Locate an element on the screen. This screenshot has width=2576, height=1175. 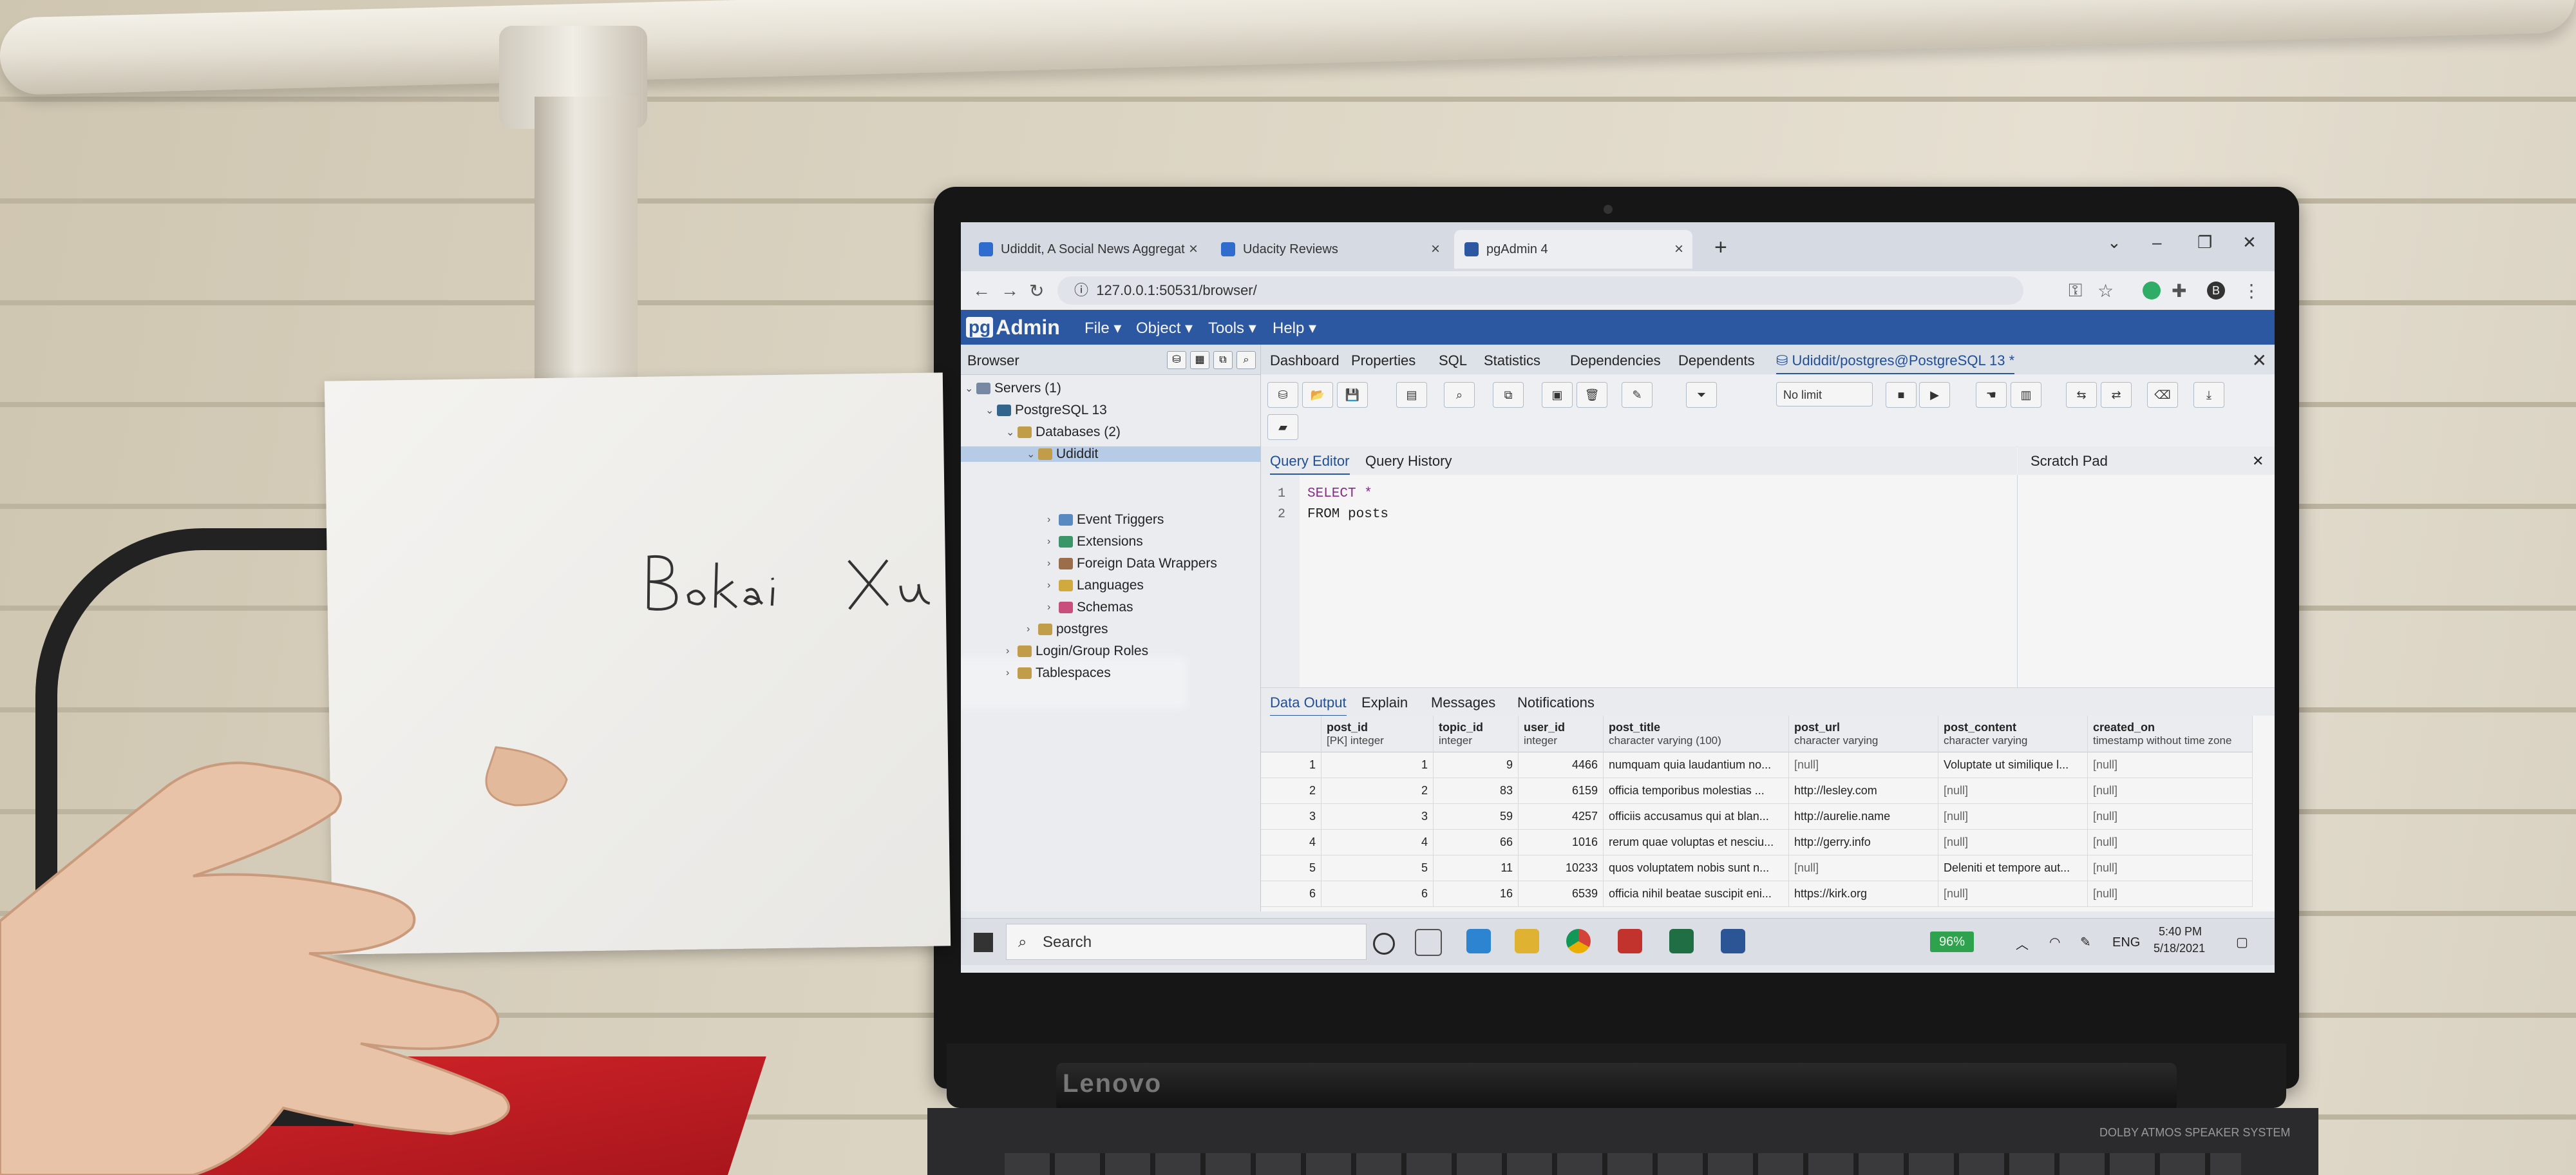
tab-dependents: Dependents is located at coordinates (1717, 360).